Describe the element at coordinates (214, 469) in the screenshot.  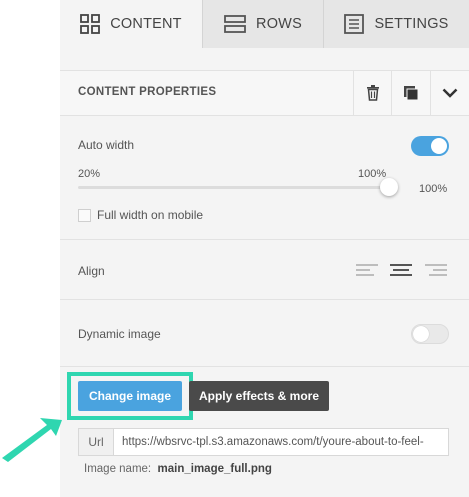
I see `image-name-value: main_image_full.png` at that location.